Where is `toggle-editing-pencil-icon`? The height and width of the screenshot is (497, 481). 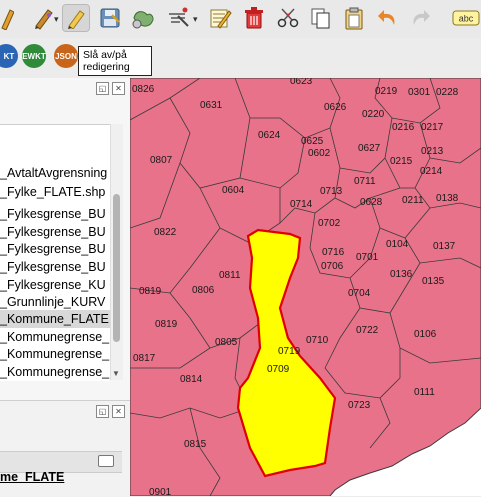
toggle-editing-pencil-icon is located at coordinates (76, 18).